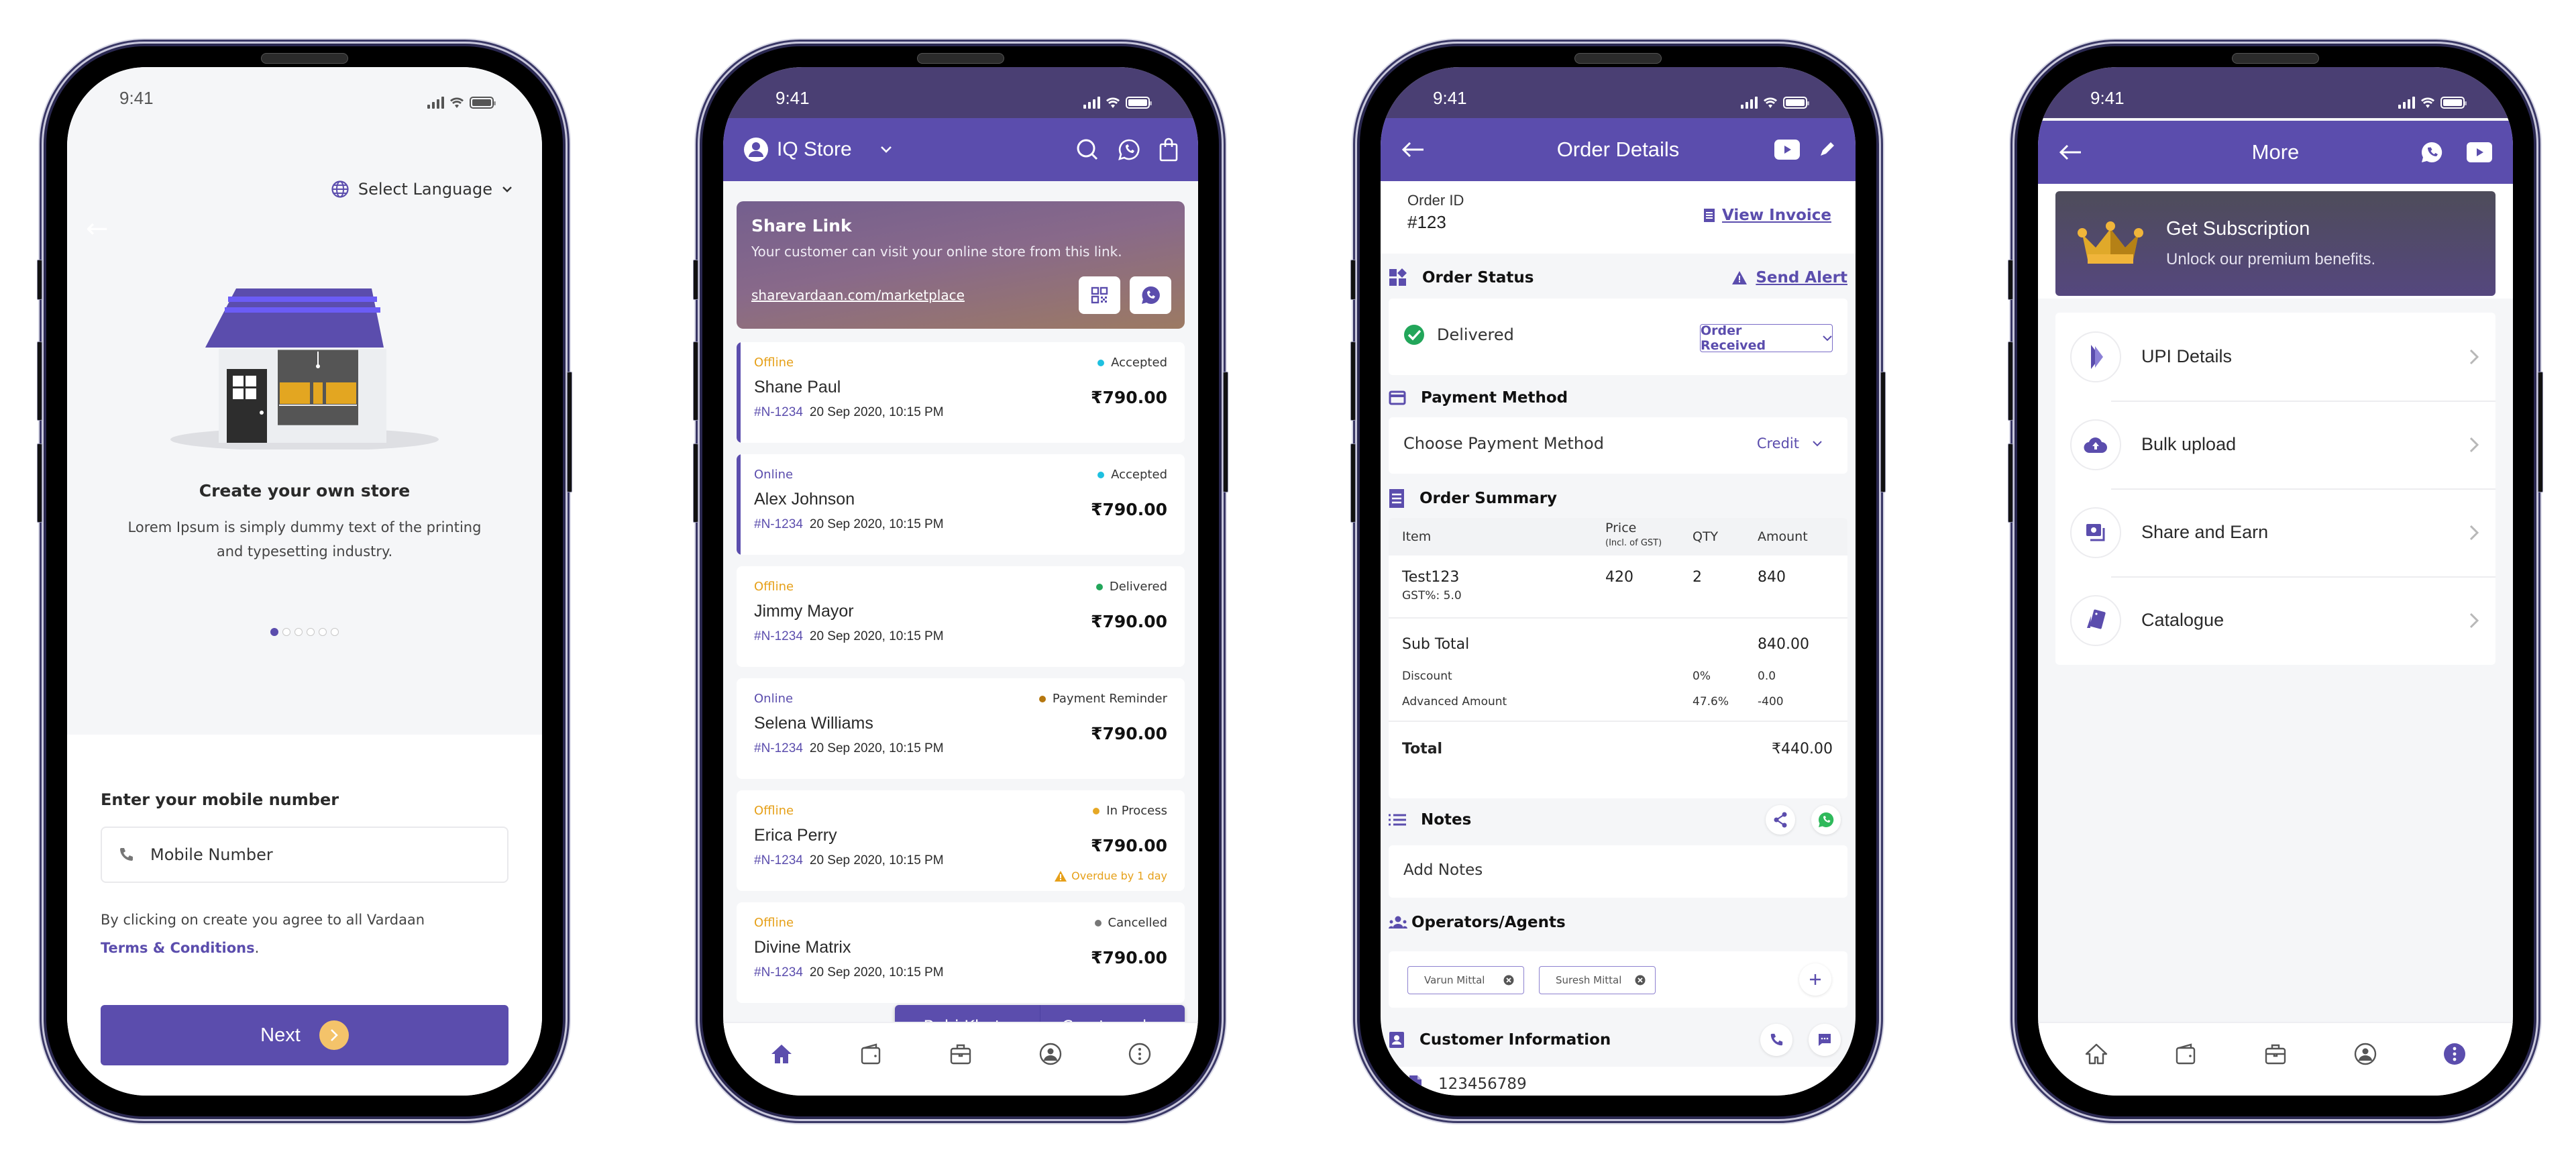 Image resolution: width=2576 pixels, height=1164 pixels. I want to click on menu-item: Bulk upload, so click(2275, 445).